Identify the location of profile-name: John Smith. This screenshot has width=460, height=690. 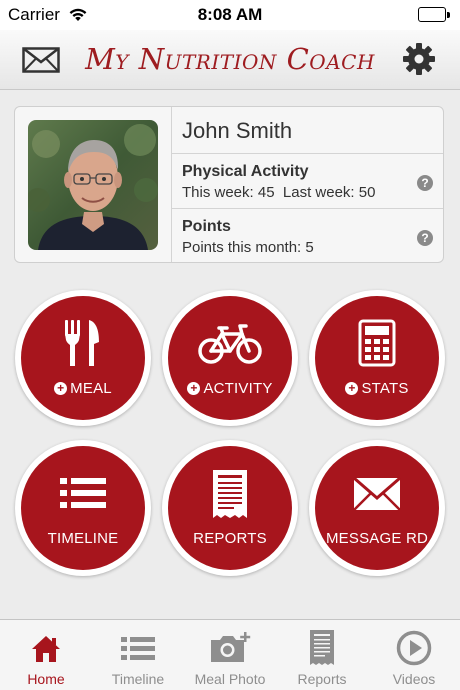
(237, 130).